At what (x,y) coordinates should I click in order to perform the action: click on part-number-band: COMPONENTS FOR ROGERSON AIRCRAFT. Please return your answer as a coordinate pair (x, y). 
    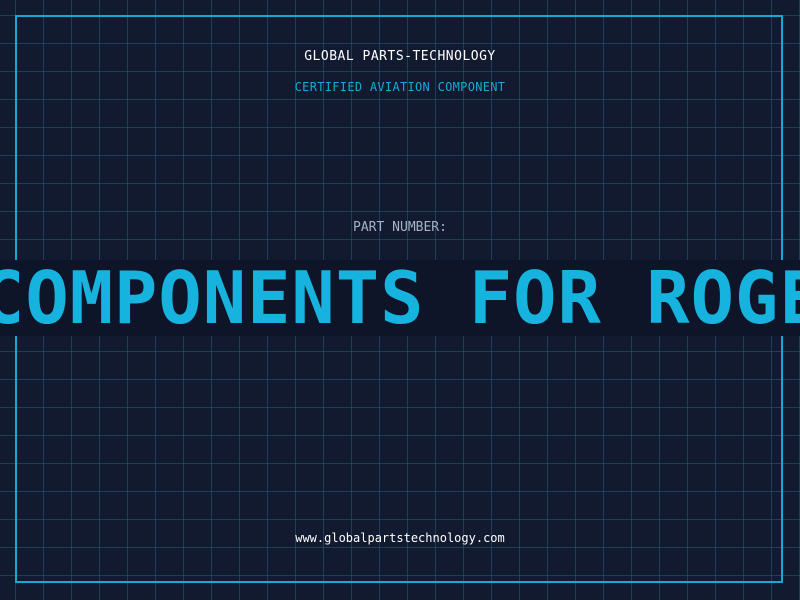
    Looking at the image, I should click on (400, 298).